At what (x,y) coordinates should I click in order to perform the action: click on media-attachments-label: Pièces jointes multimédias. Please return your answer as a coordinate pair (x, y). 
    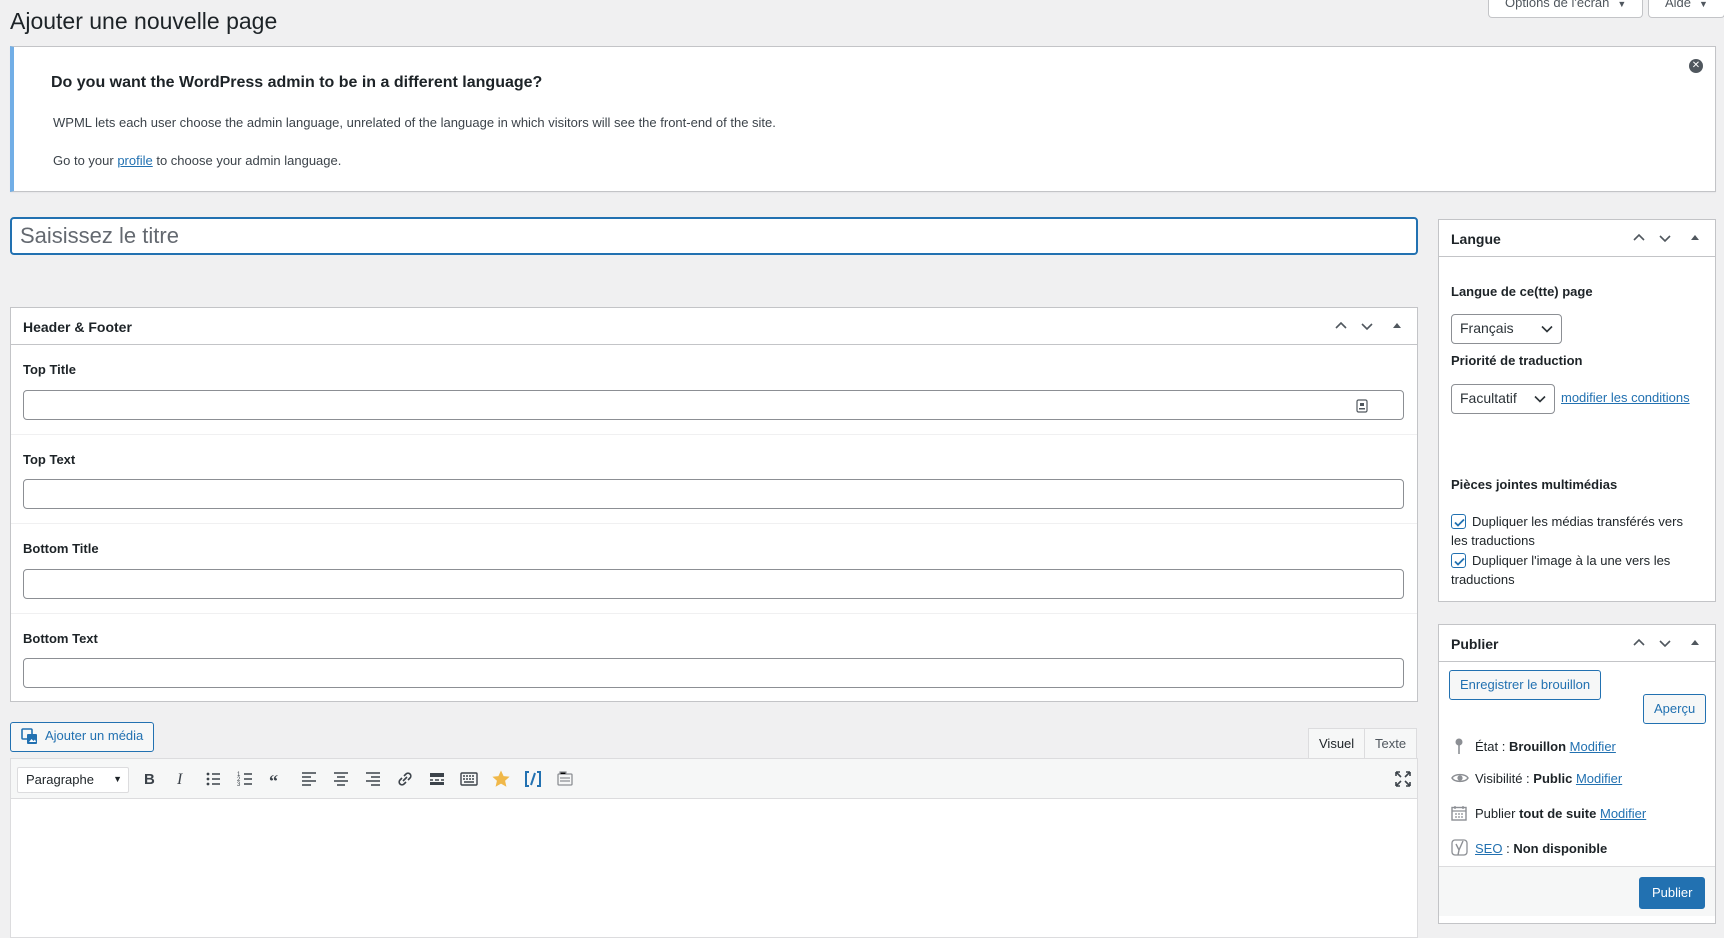
    Looking at the image, I should click on (1534, 484).